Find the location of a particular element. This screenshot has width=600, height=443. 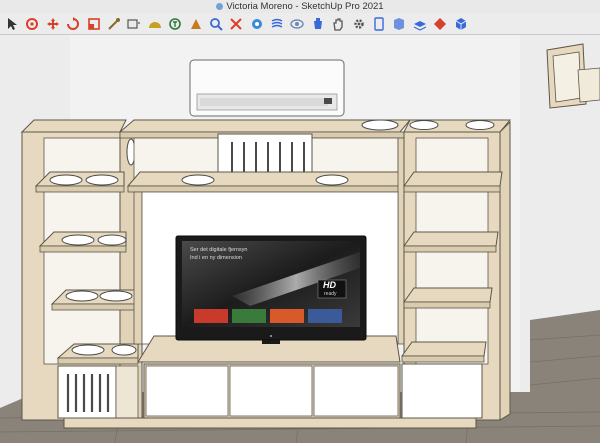

layers-tool is located at coordinates (420, 24).